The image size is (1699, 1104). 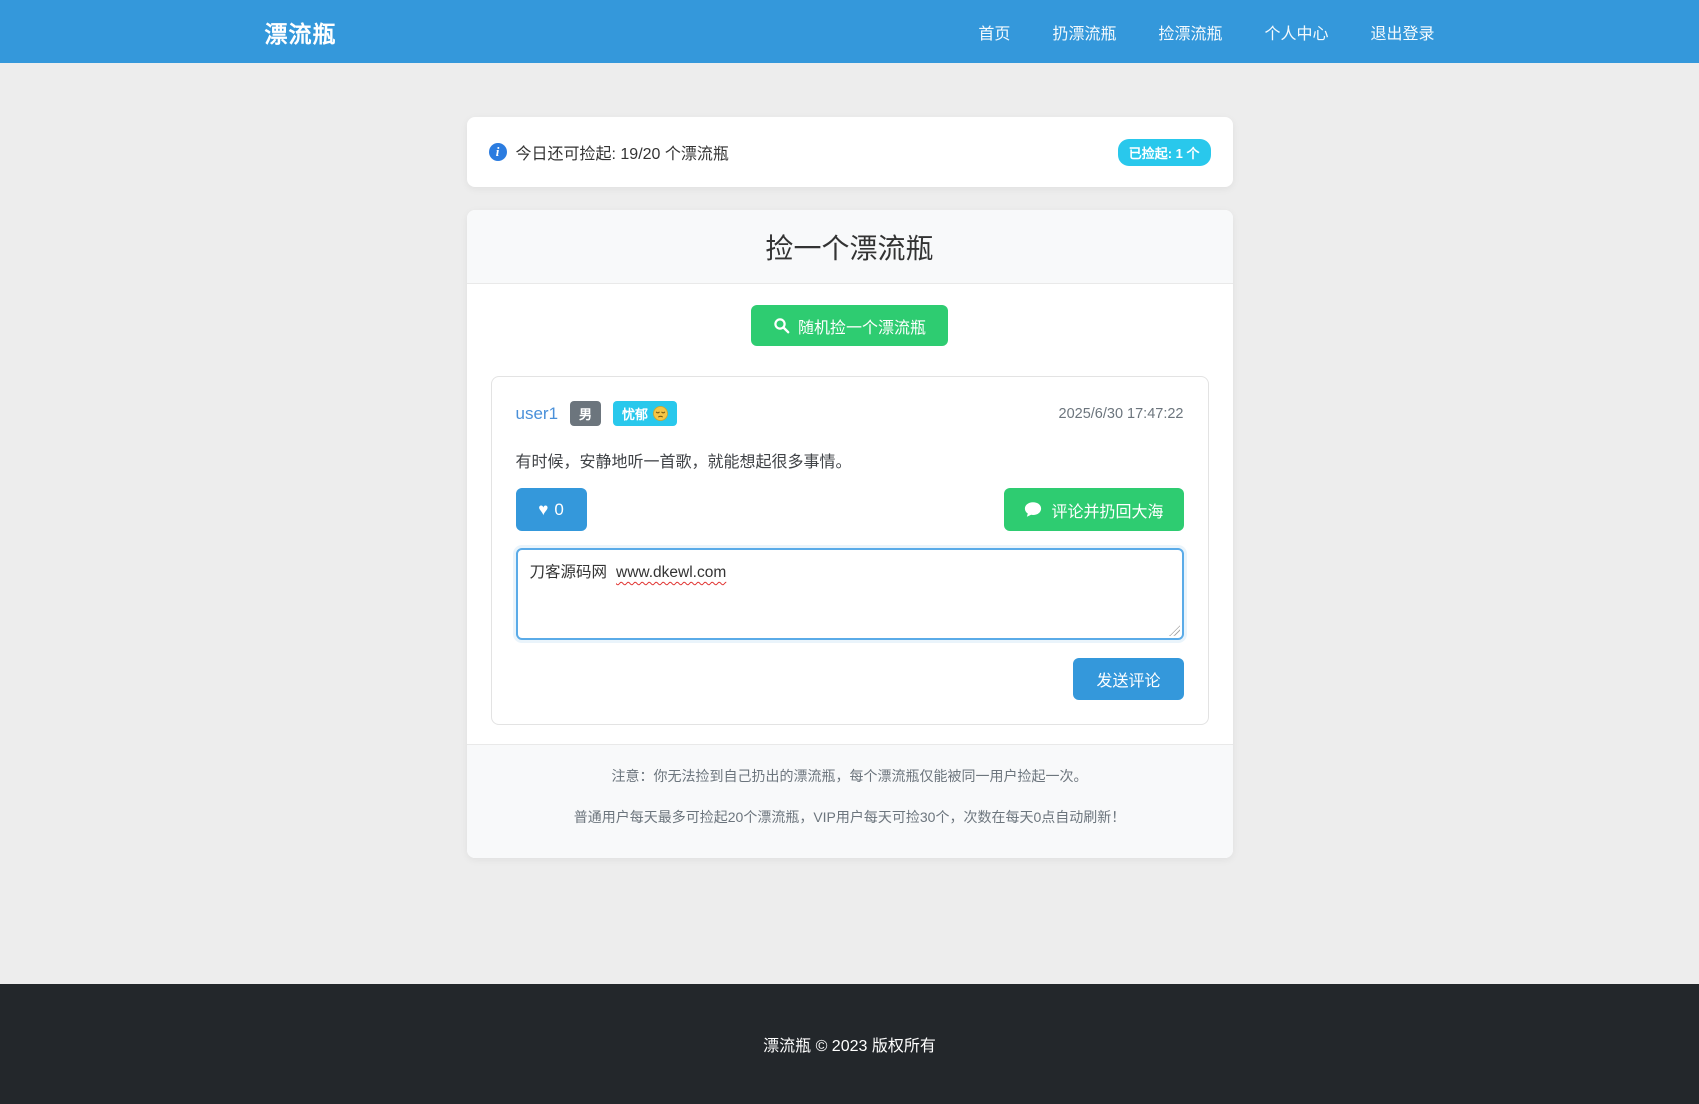 I want to click on like-count: 0, so click(x=559, y=509).